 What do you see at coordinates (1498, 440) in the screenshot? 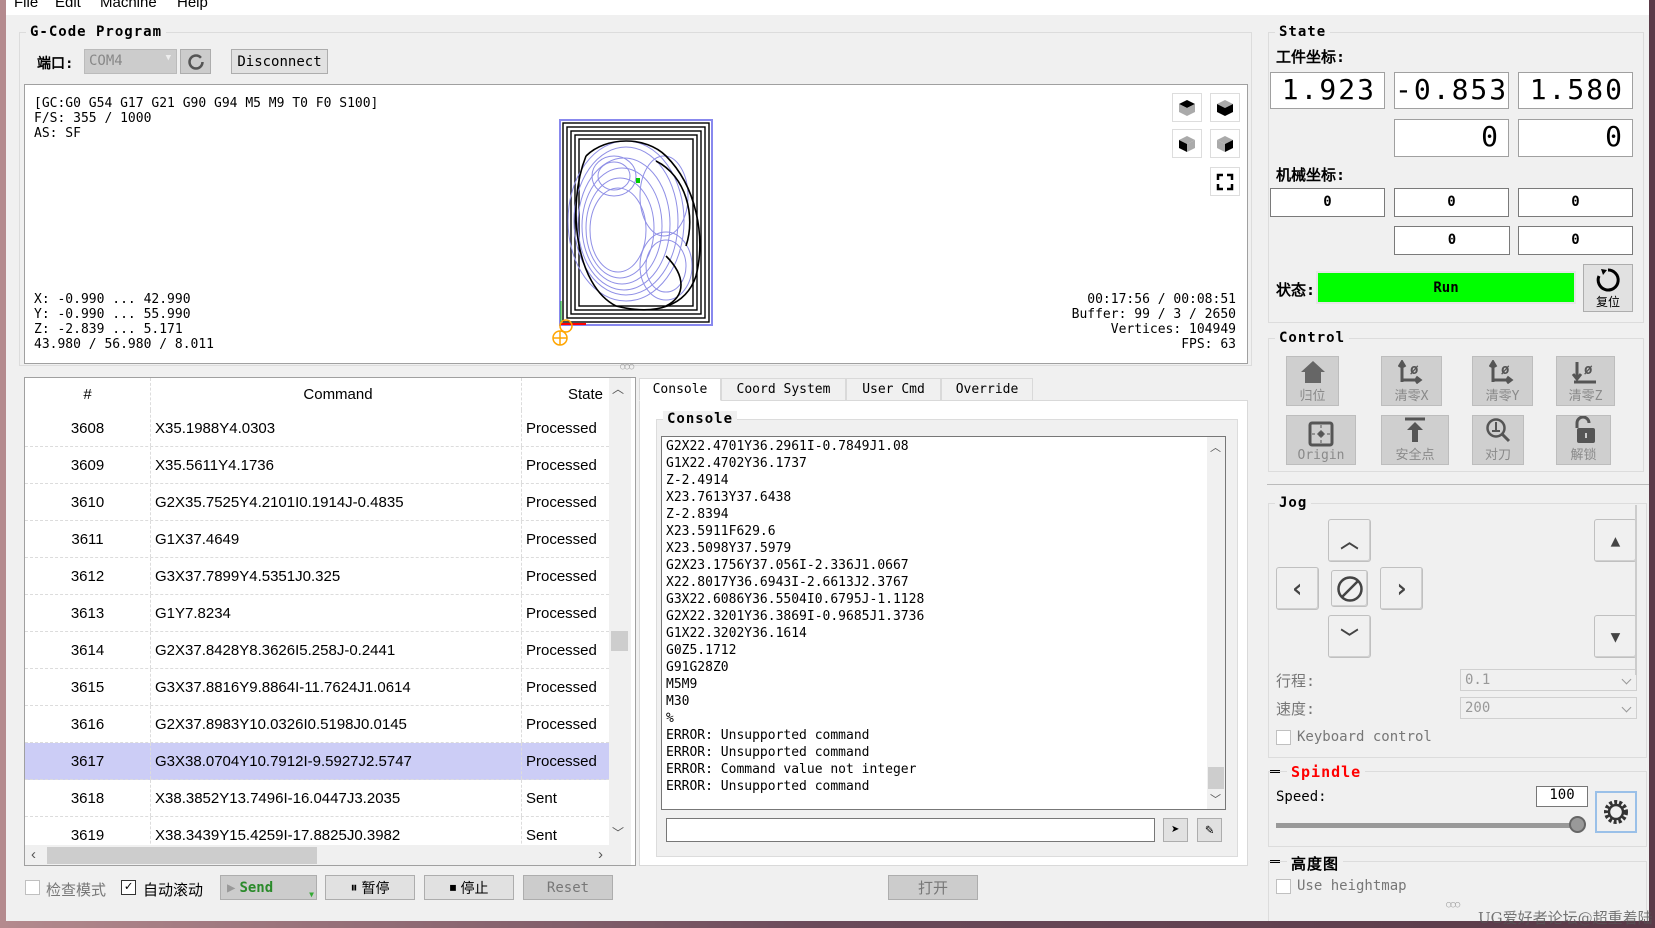
I see `probe-button: 对刀` at bounding box center [1498, 440].